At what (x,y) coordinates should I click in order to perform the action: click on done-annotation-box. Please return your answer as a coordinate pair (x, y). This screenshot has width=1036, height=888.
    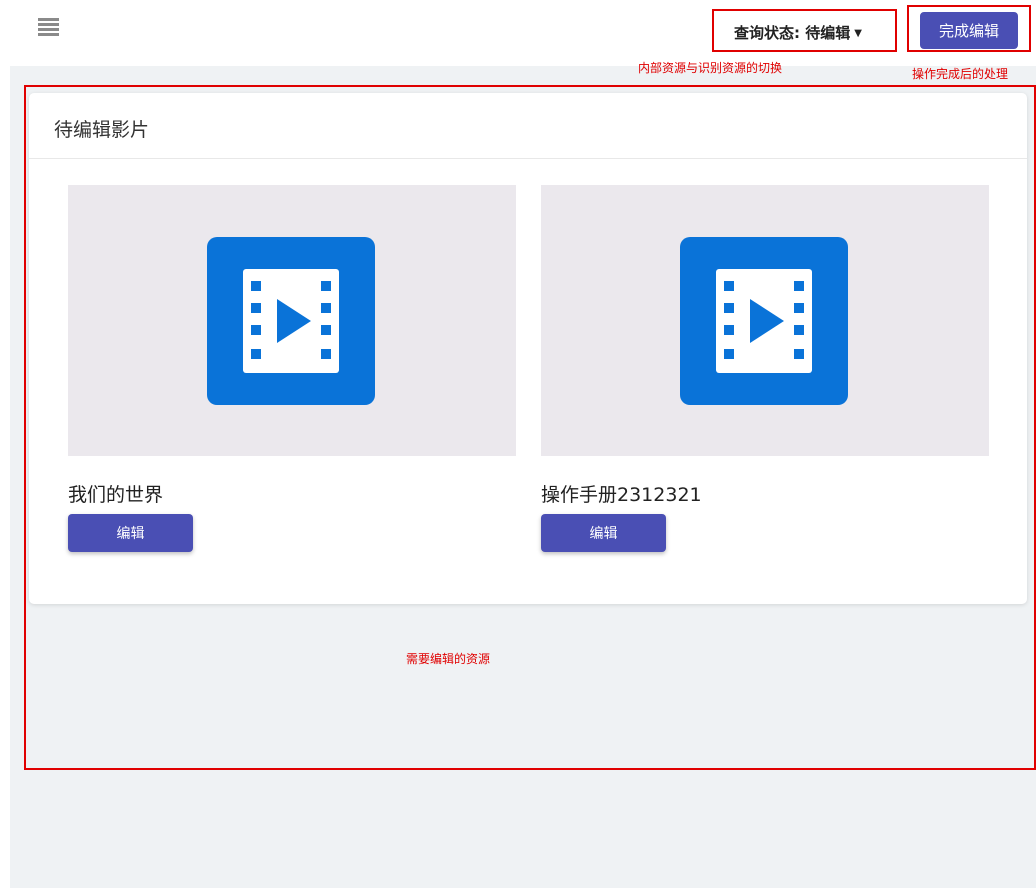
    Looking at the image, I should click on (969, 28).